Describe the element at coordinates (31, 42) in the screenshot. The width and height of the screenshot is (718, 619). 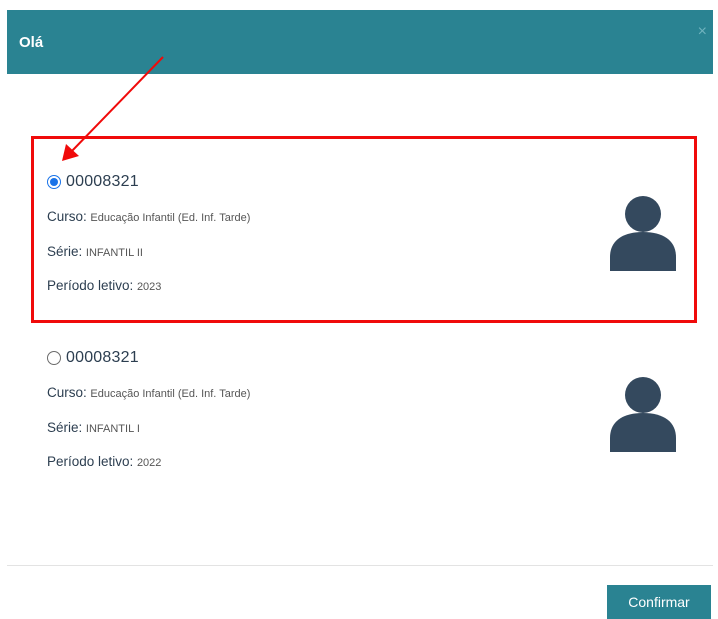
I see `dialog-title: Olá` at that location.